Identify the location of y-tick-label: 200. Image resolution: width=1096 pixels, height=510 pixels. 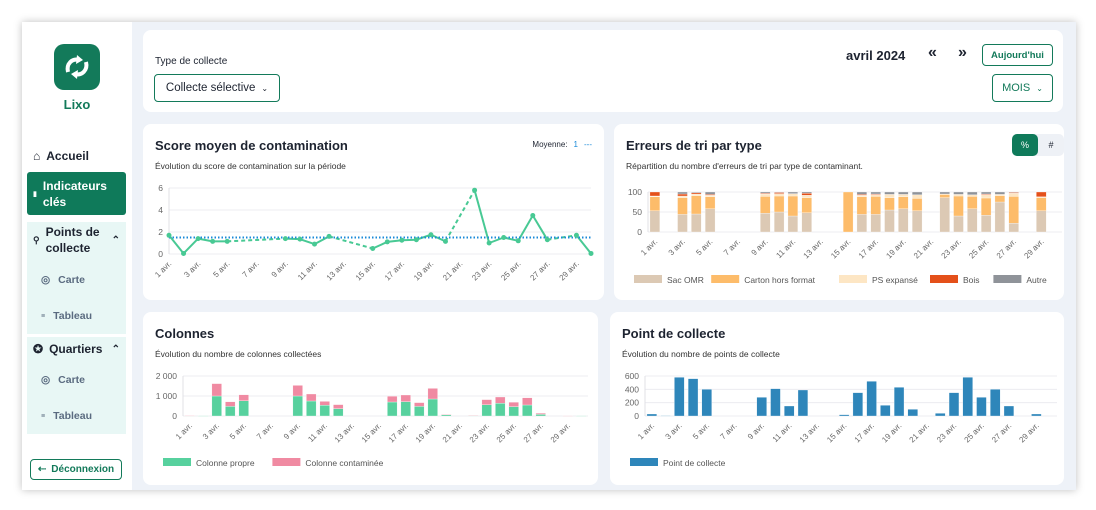
(632, 403).